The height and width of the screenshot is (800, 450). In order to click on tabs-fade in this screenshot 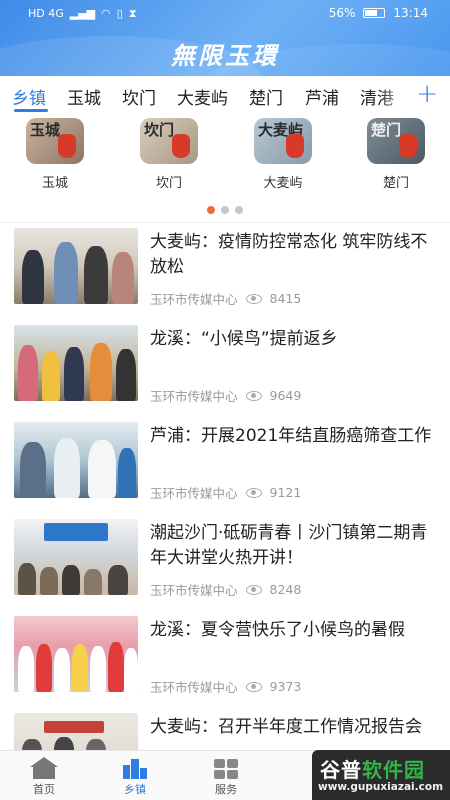, I will do `click(395, 95)`.